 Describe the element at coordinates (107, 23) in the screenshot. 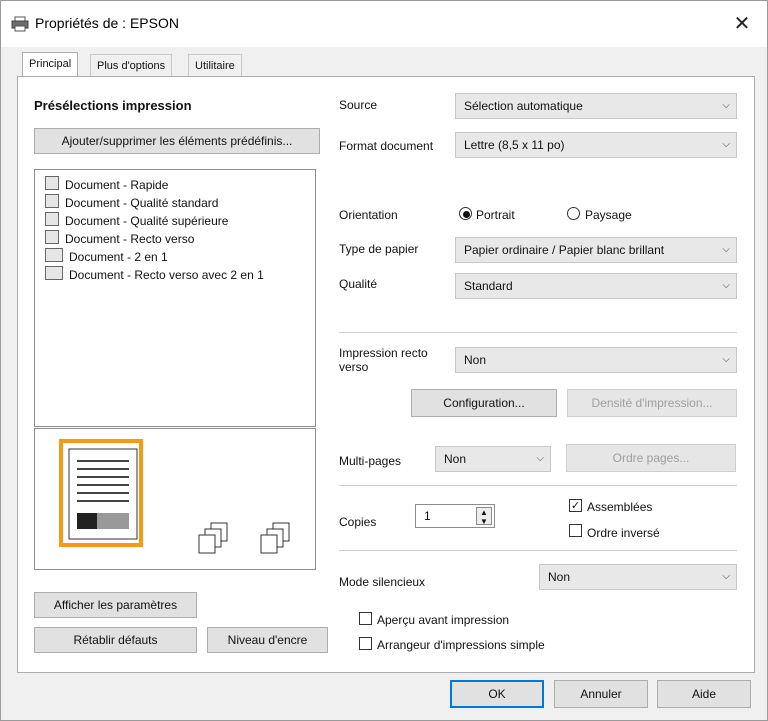

I see `window-title: Propriétés de : EPSON` at that location.